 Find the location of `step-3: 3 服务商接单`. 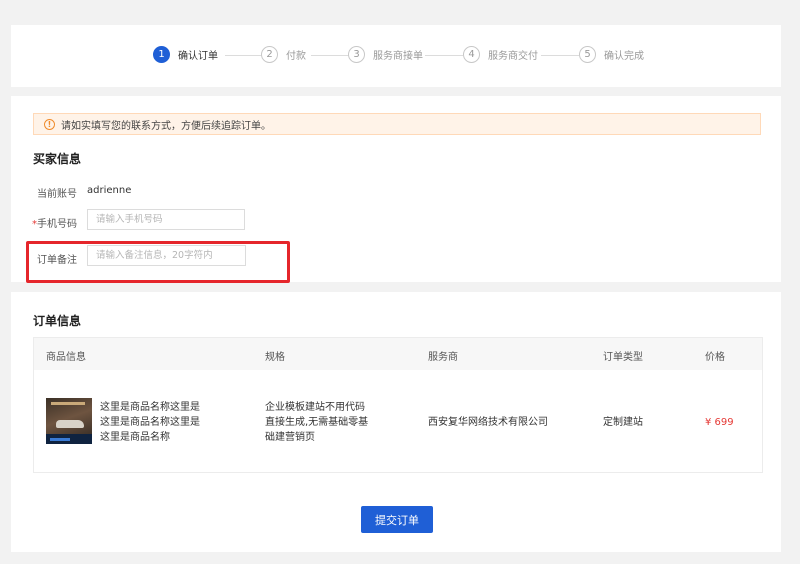

step-3: 3 服务商接单 is located at coordinates (385, 54).